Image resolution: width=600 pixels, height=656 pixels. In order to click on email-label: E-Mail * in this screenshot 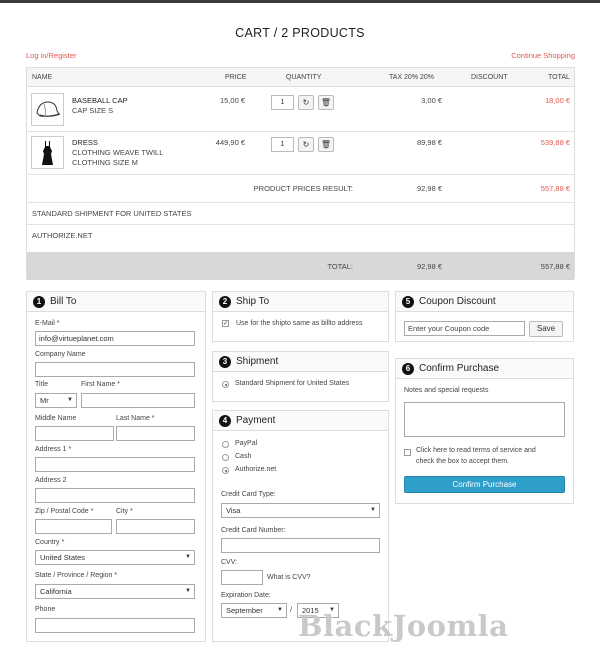, I will do `click(47, 323)`.